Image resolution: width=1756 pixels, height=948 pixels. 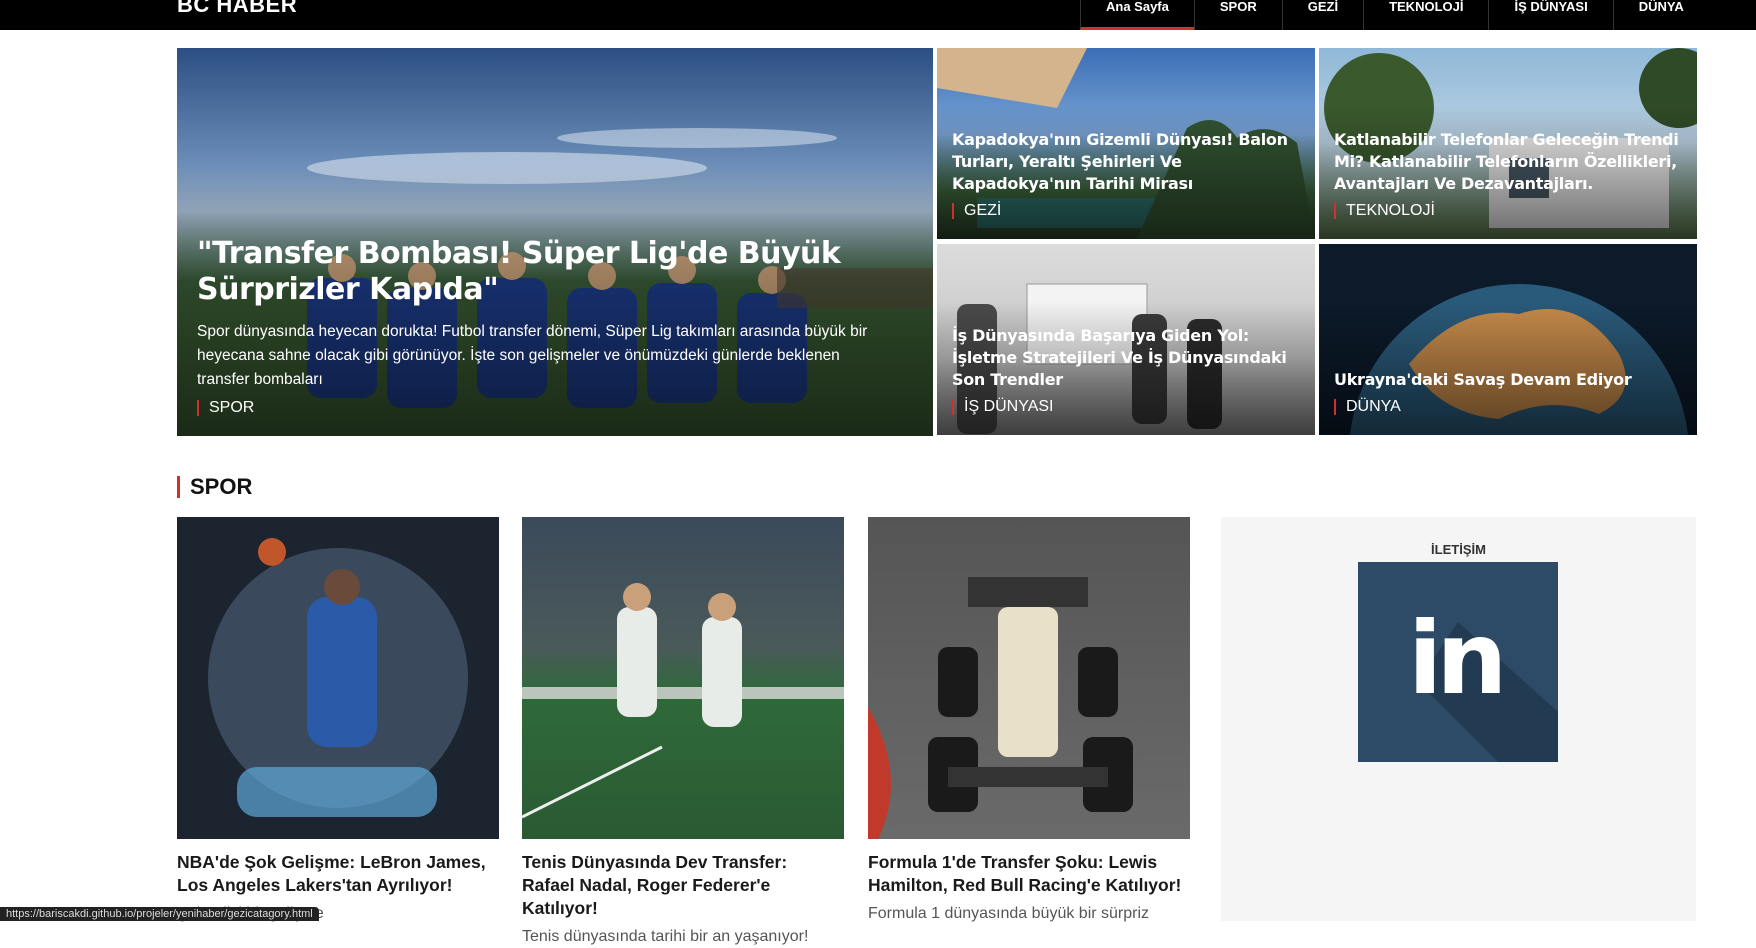 I want to click on nav-home: Ana Sayfa, so click(x=1137, y=15).